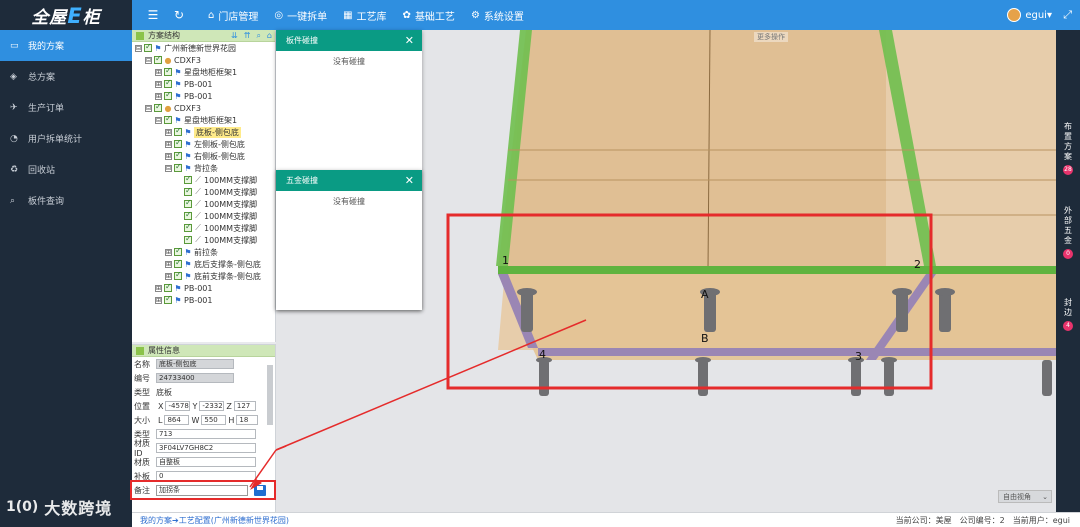 This screenshot has width=1080, height=527. Describe the element at coordinates (178, 406) in the screenshot. I see `position-x-input: -4578.` at that location.